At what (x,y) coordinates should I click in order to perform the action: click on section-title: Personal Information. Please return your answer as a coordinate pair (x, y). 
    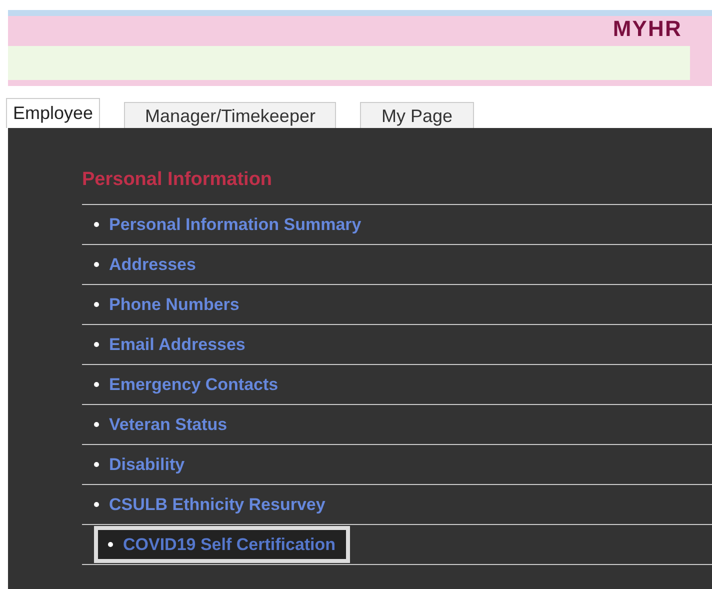
    Looking at the image, I should click on (178, 180).